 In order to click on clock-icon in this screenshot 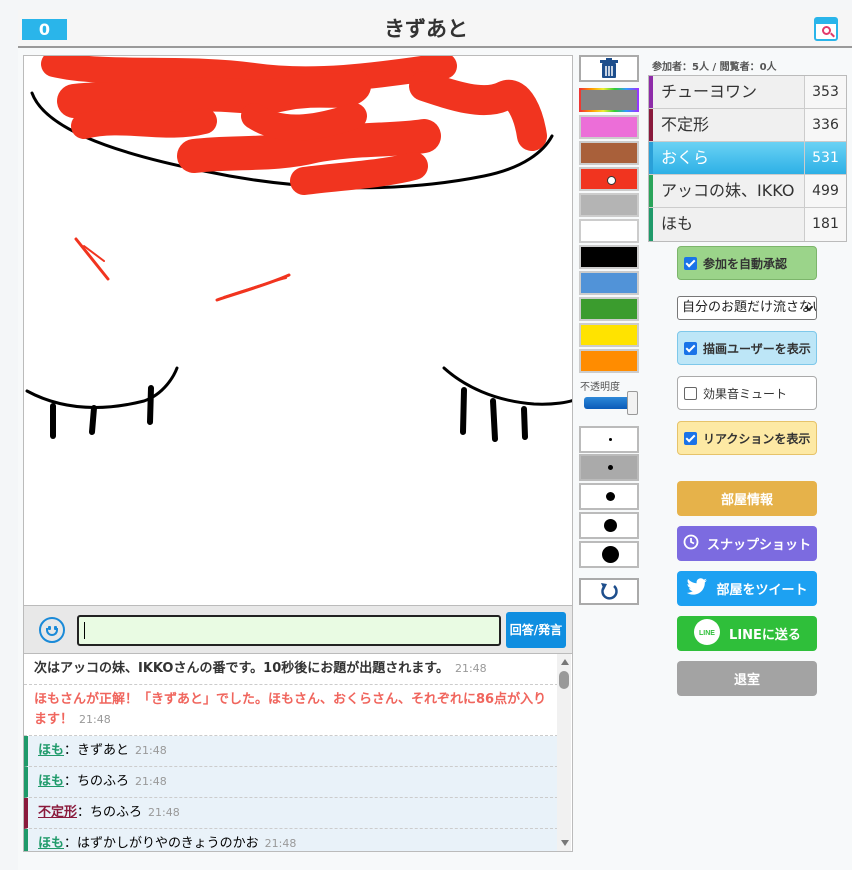, I will do `click(691, 544)`.